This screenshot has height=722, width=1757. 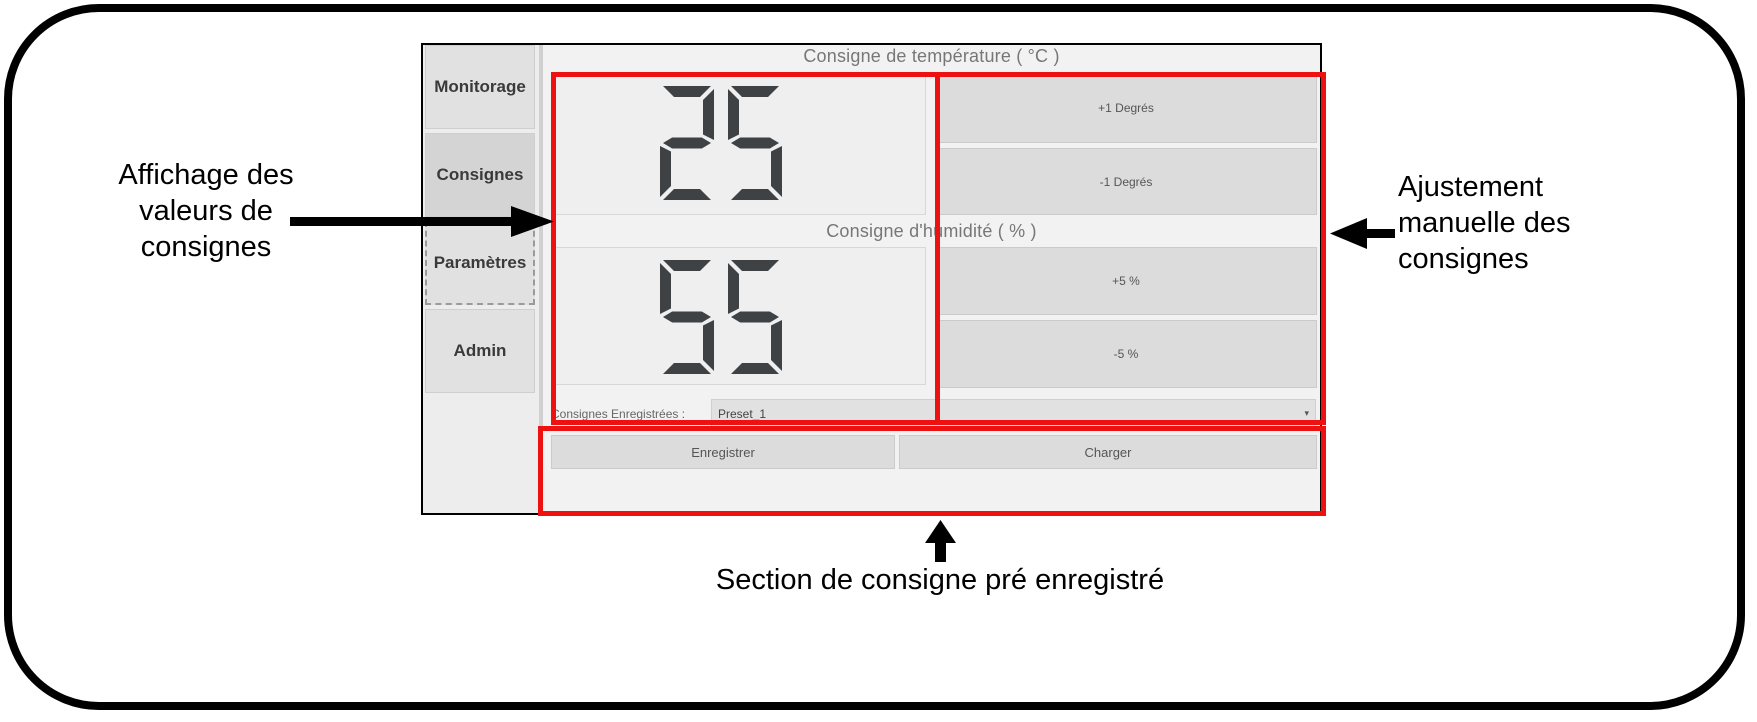 I want to click on arrow-left-shaft, so click(x=402, y=221).